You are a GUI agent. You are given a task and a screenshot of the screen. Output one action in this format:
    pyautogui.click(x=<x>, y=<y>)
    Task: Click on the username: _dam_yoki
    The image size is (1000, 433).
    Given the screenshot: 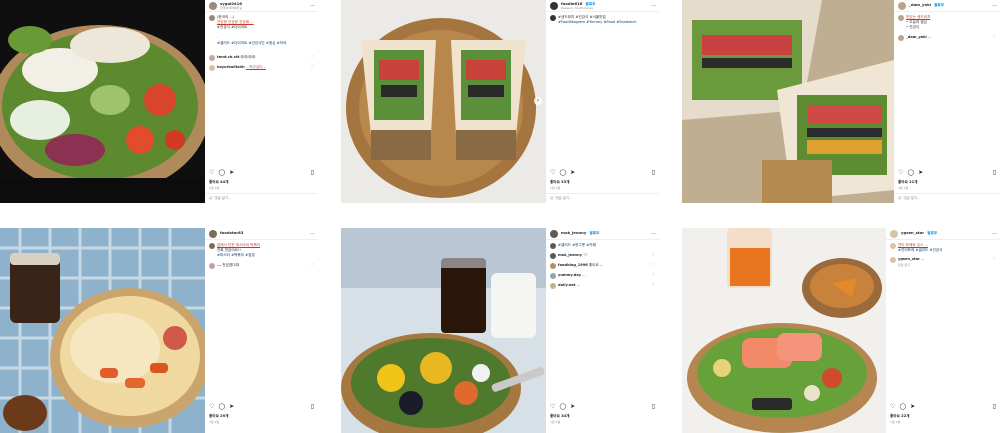 What is the action you would take?
    pyautogui.click(x=920, y=4)
    